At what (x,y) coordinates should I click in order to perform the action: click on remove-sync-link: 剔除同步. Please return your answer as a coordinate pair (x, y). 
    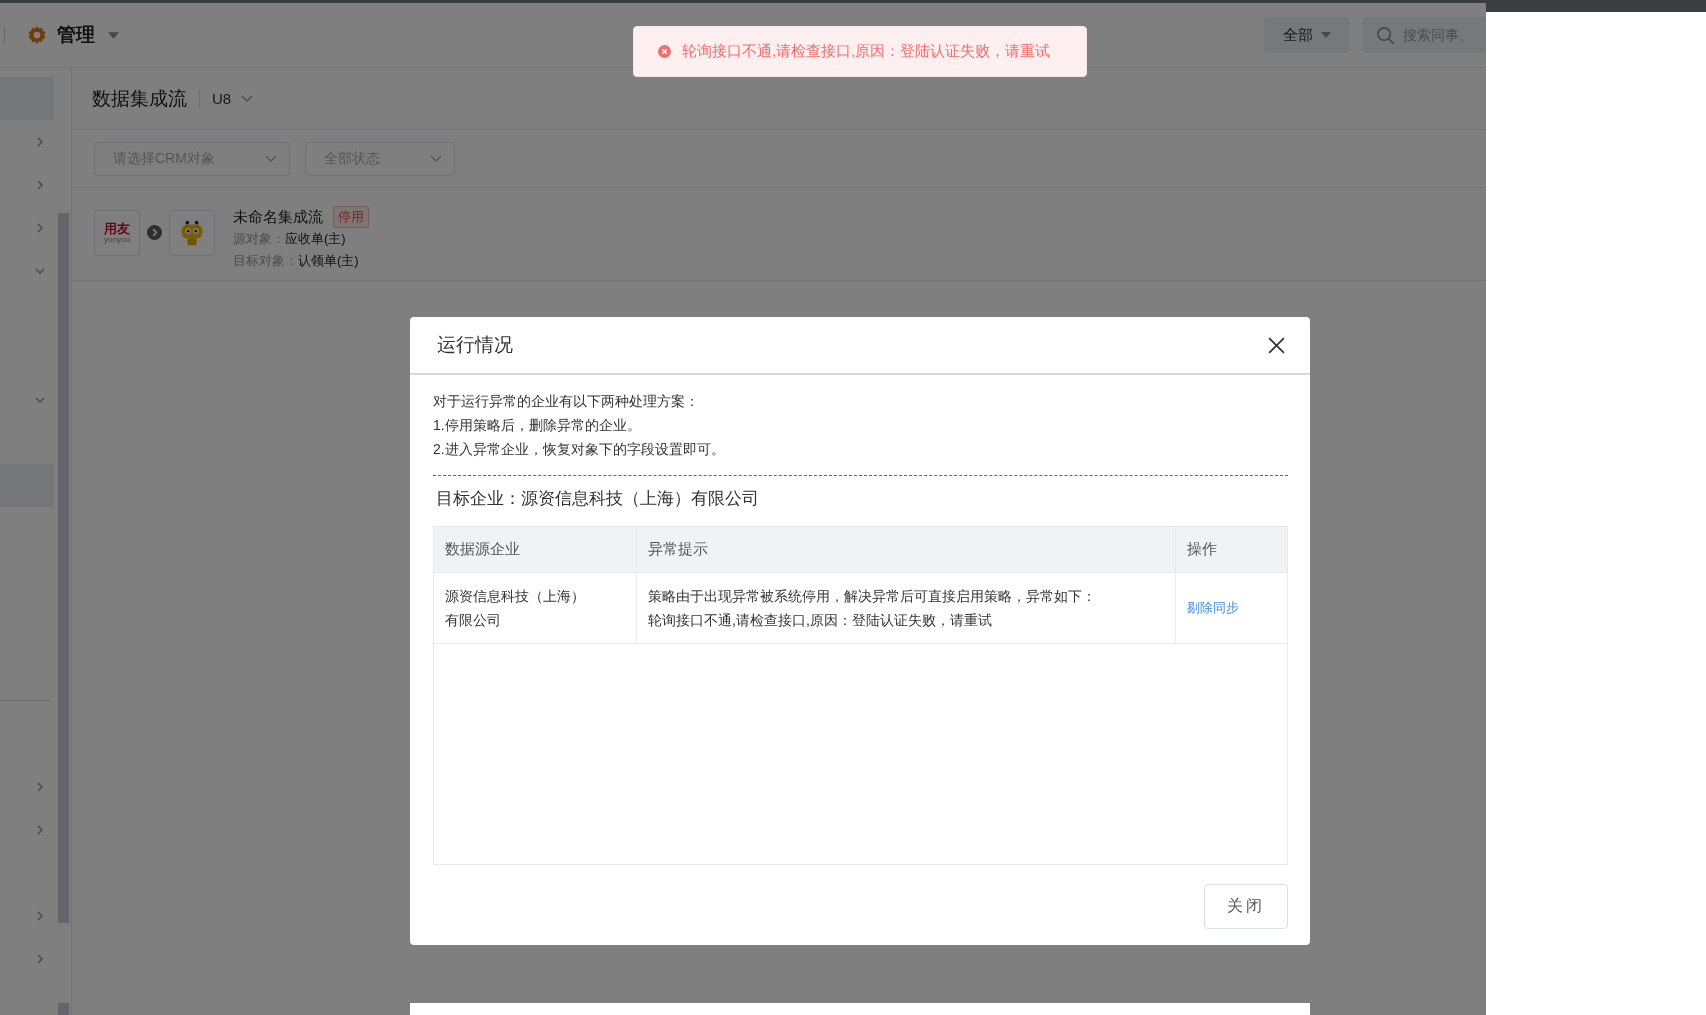
    Looking at the image, I should click on (1213, 608).